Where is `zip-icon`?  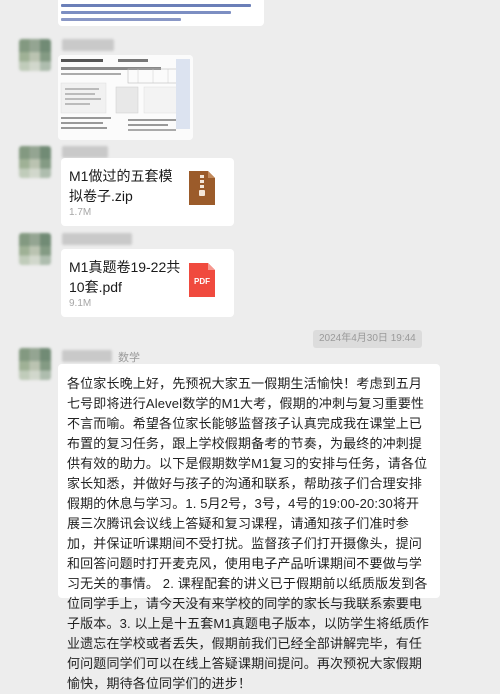
zip-icon is located at coordinates (202, 188).